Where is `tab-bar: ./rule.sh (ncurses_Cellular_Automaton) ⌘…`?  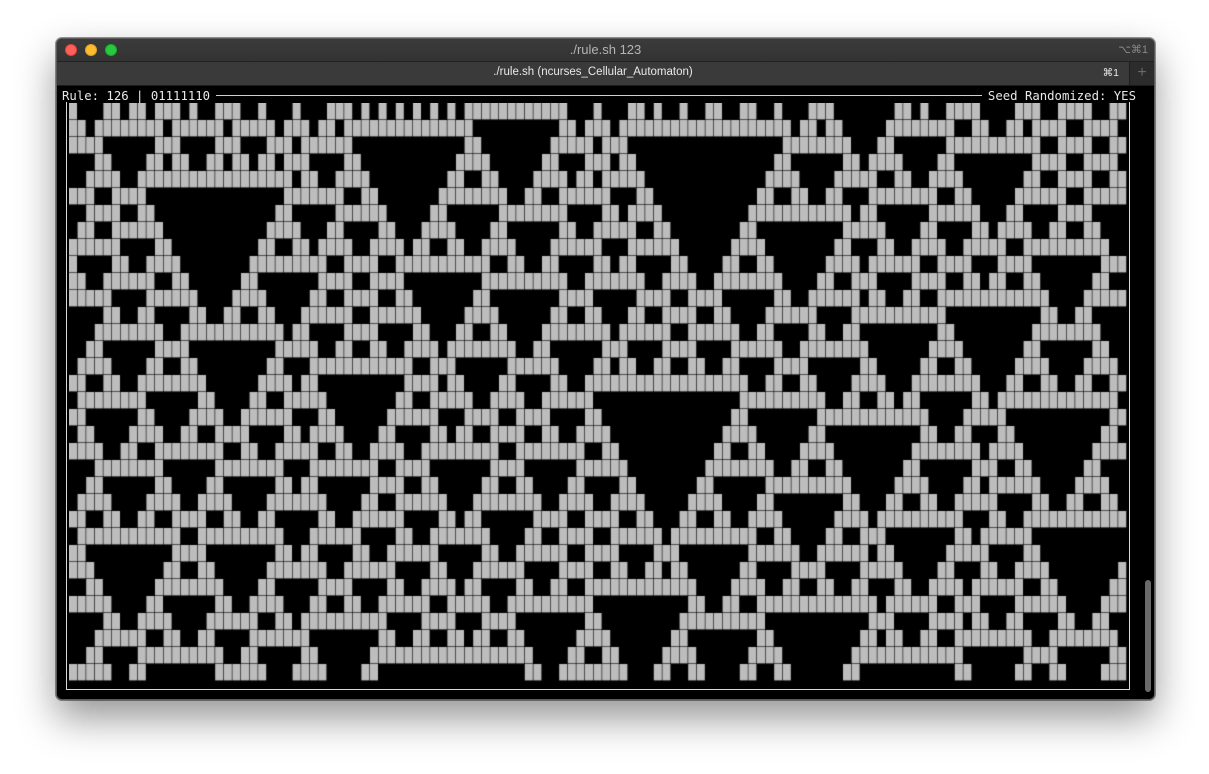 tab-bar: ./rule.sh (ncurses_Cellular_Automaton) ⌘… is located at coordinates (605, 74).